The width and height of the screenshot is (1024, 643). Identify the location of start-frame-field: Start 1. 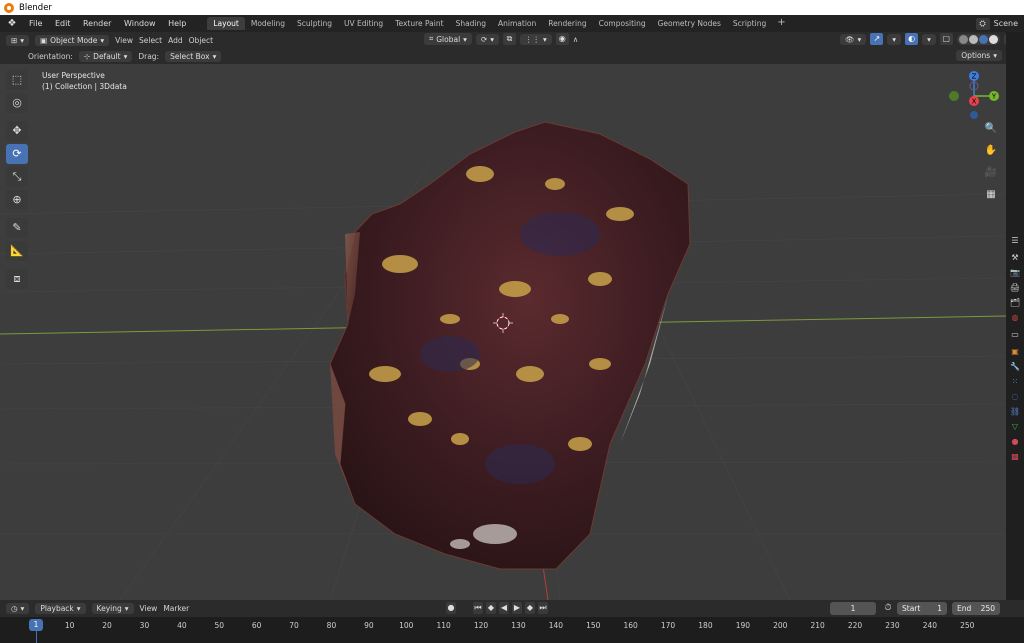
(922, 608).